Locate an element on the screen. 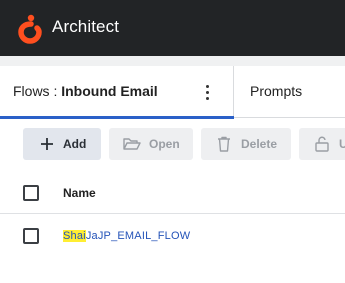 This screenshot has height=283, width=345. tab-flows-prefix: Flows : is located at coordinates (37, 91).